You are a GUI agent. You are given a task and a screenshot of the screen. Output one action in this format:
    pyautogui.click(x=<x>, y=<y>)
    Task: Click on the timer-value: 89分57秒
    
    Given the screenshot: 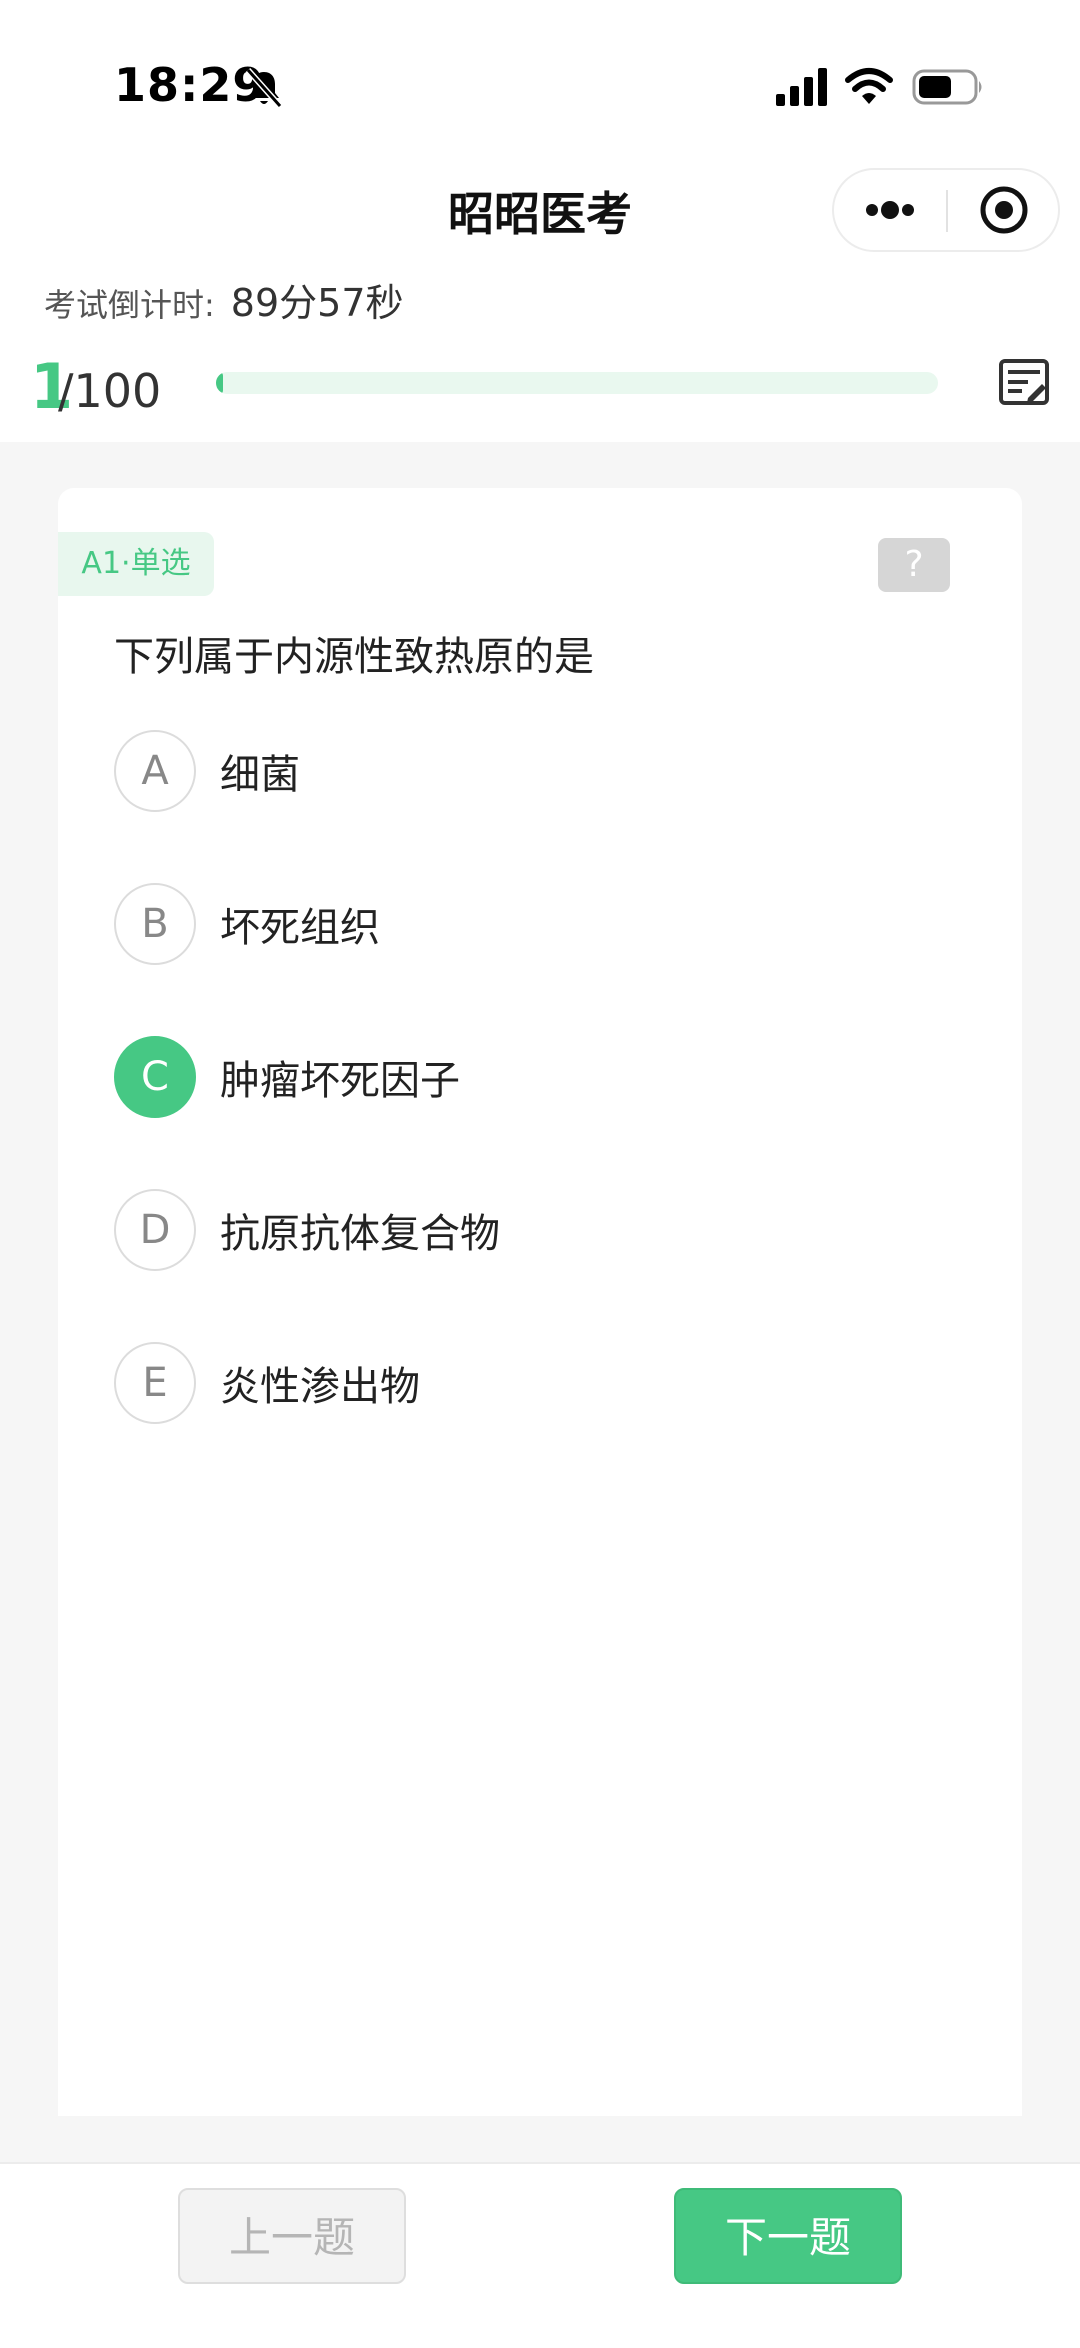 What is the action you would take?
    pyautogui.click(x=317, y=303)
    